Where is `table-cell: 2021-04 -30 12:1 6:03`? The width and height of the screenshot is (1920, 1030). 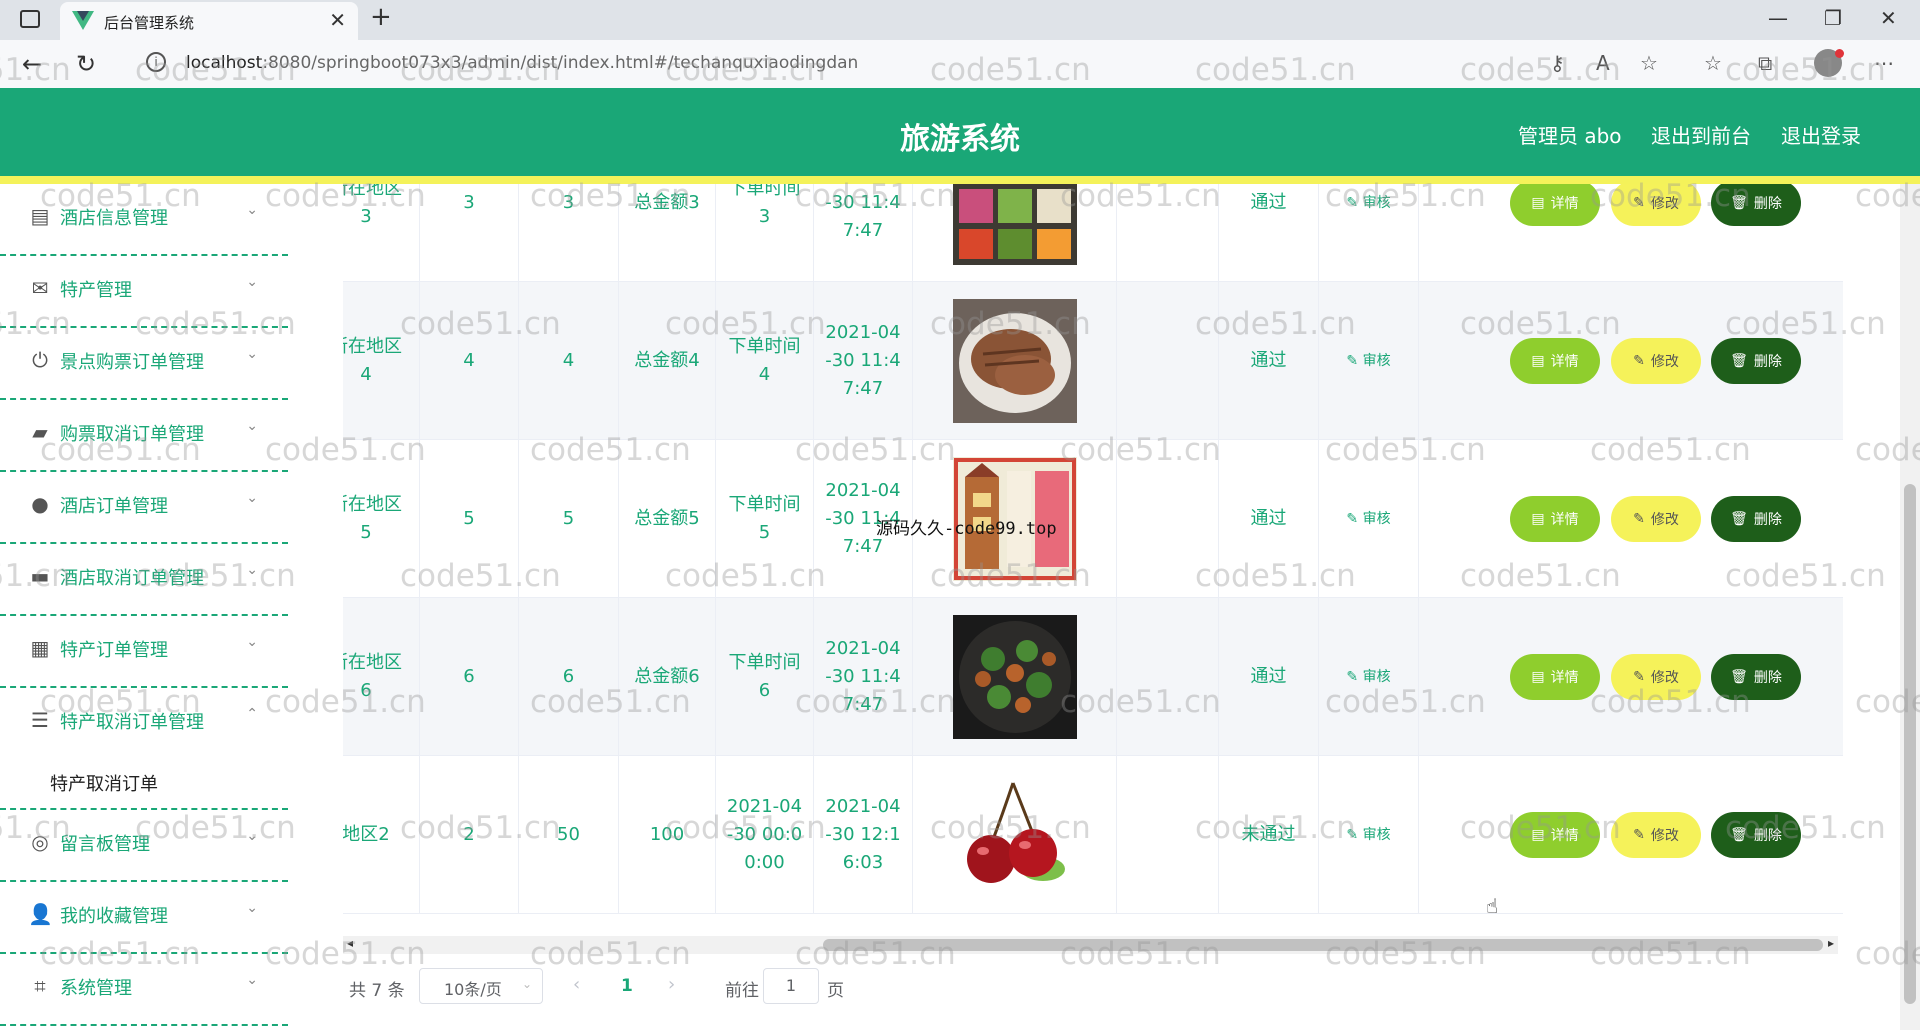 table-cell: 2021-04 -30 12:1 6:03 is located at coordinates (863, 835).